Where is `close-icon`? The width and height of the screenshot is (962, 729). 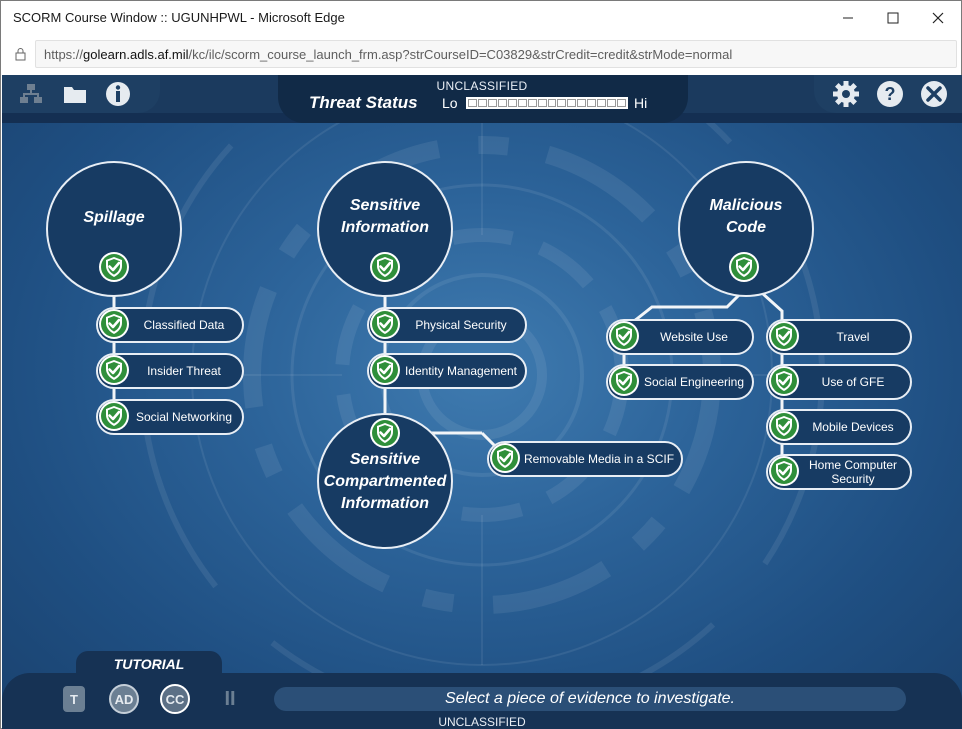
close-icon is located at coordinates (938, 18).